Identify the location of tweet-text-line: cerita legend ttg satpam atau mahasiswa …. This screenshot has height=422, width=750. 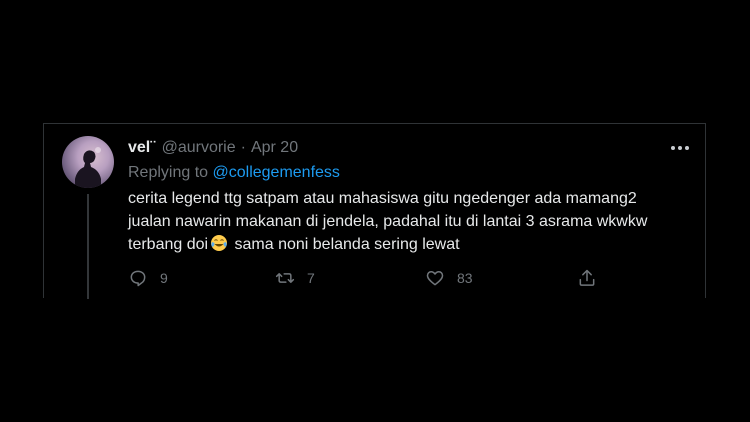
(382, 198).